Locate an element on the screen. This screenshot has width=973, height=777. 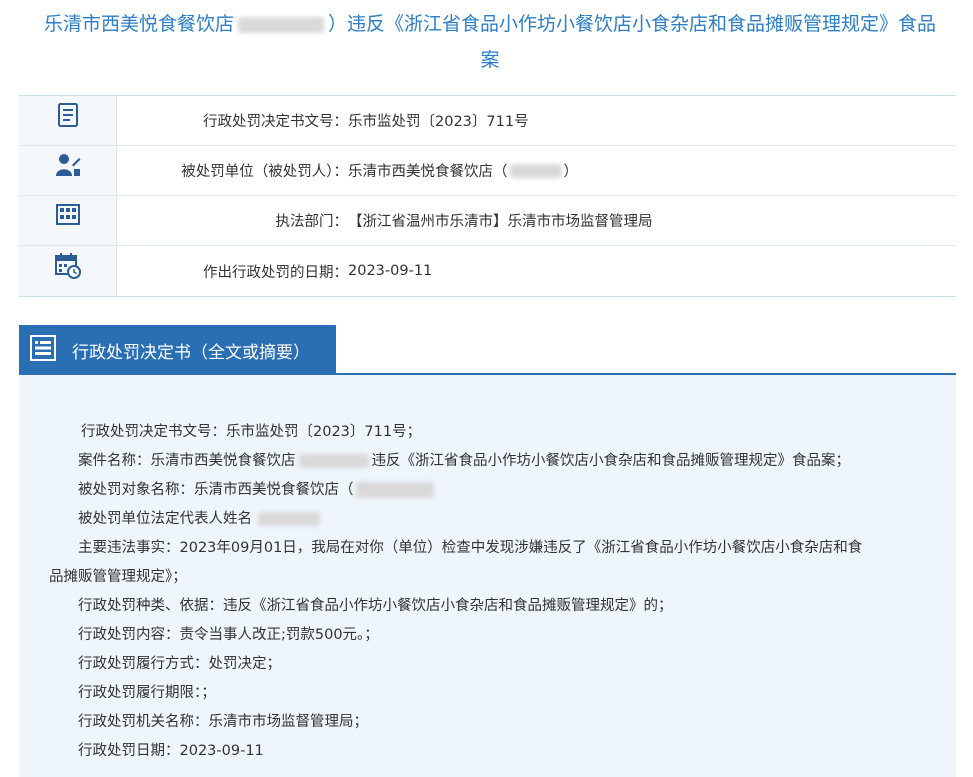
info-row-date: 作出行政处罚的日期： 2023-09-11 is located at coordinates (487, 271).